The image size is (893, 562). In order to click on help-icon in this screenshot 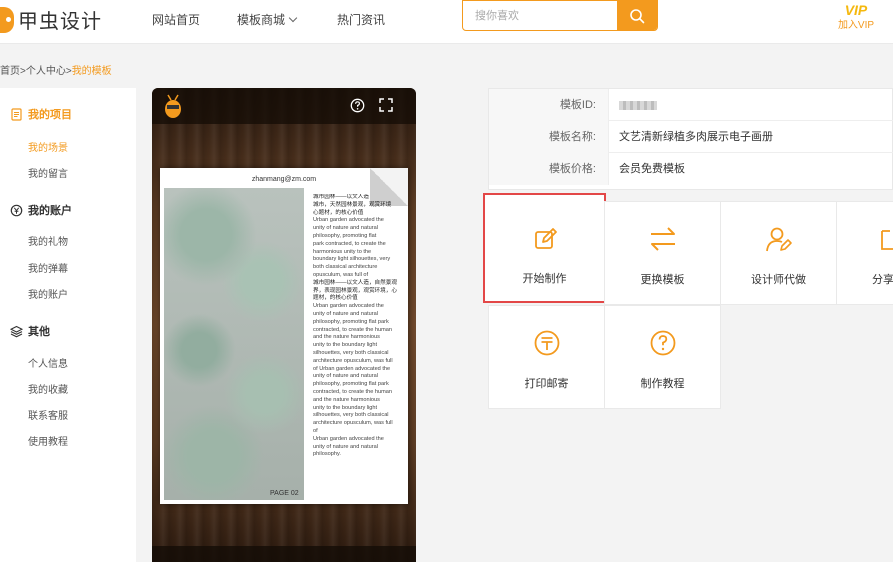, I will do `click(357, 105)`.